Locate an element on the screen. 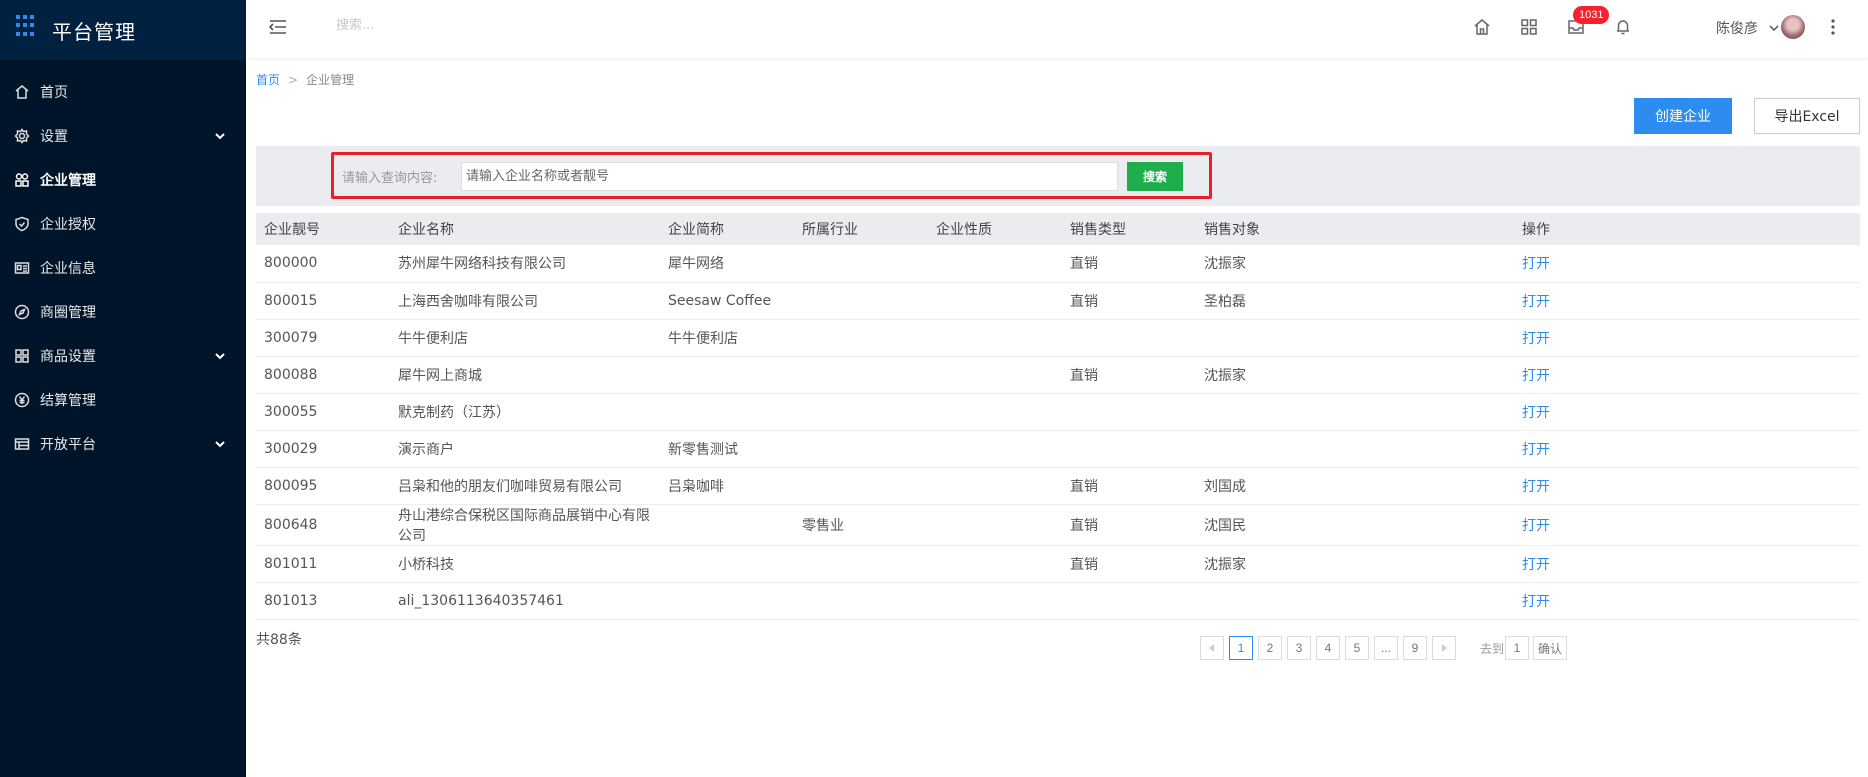 The height and width of the screenshot is (777, 1868). breadcrumb-home-link: 首页 is located at coordinates (268, 80).